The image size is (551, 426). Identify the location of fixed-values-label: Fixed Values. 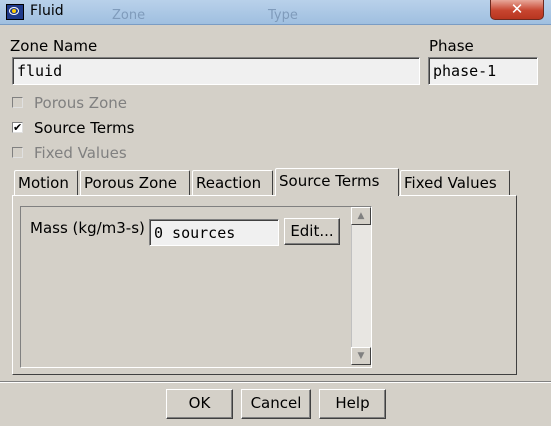
(80, 153).